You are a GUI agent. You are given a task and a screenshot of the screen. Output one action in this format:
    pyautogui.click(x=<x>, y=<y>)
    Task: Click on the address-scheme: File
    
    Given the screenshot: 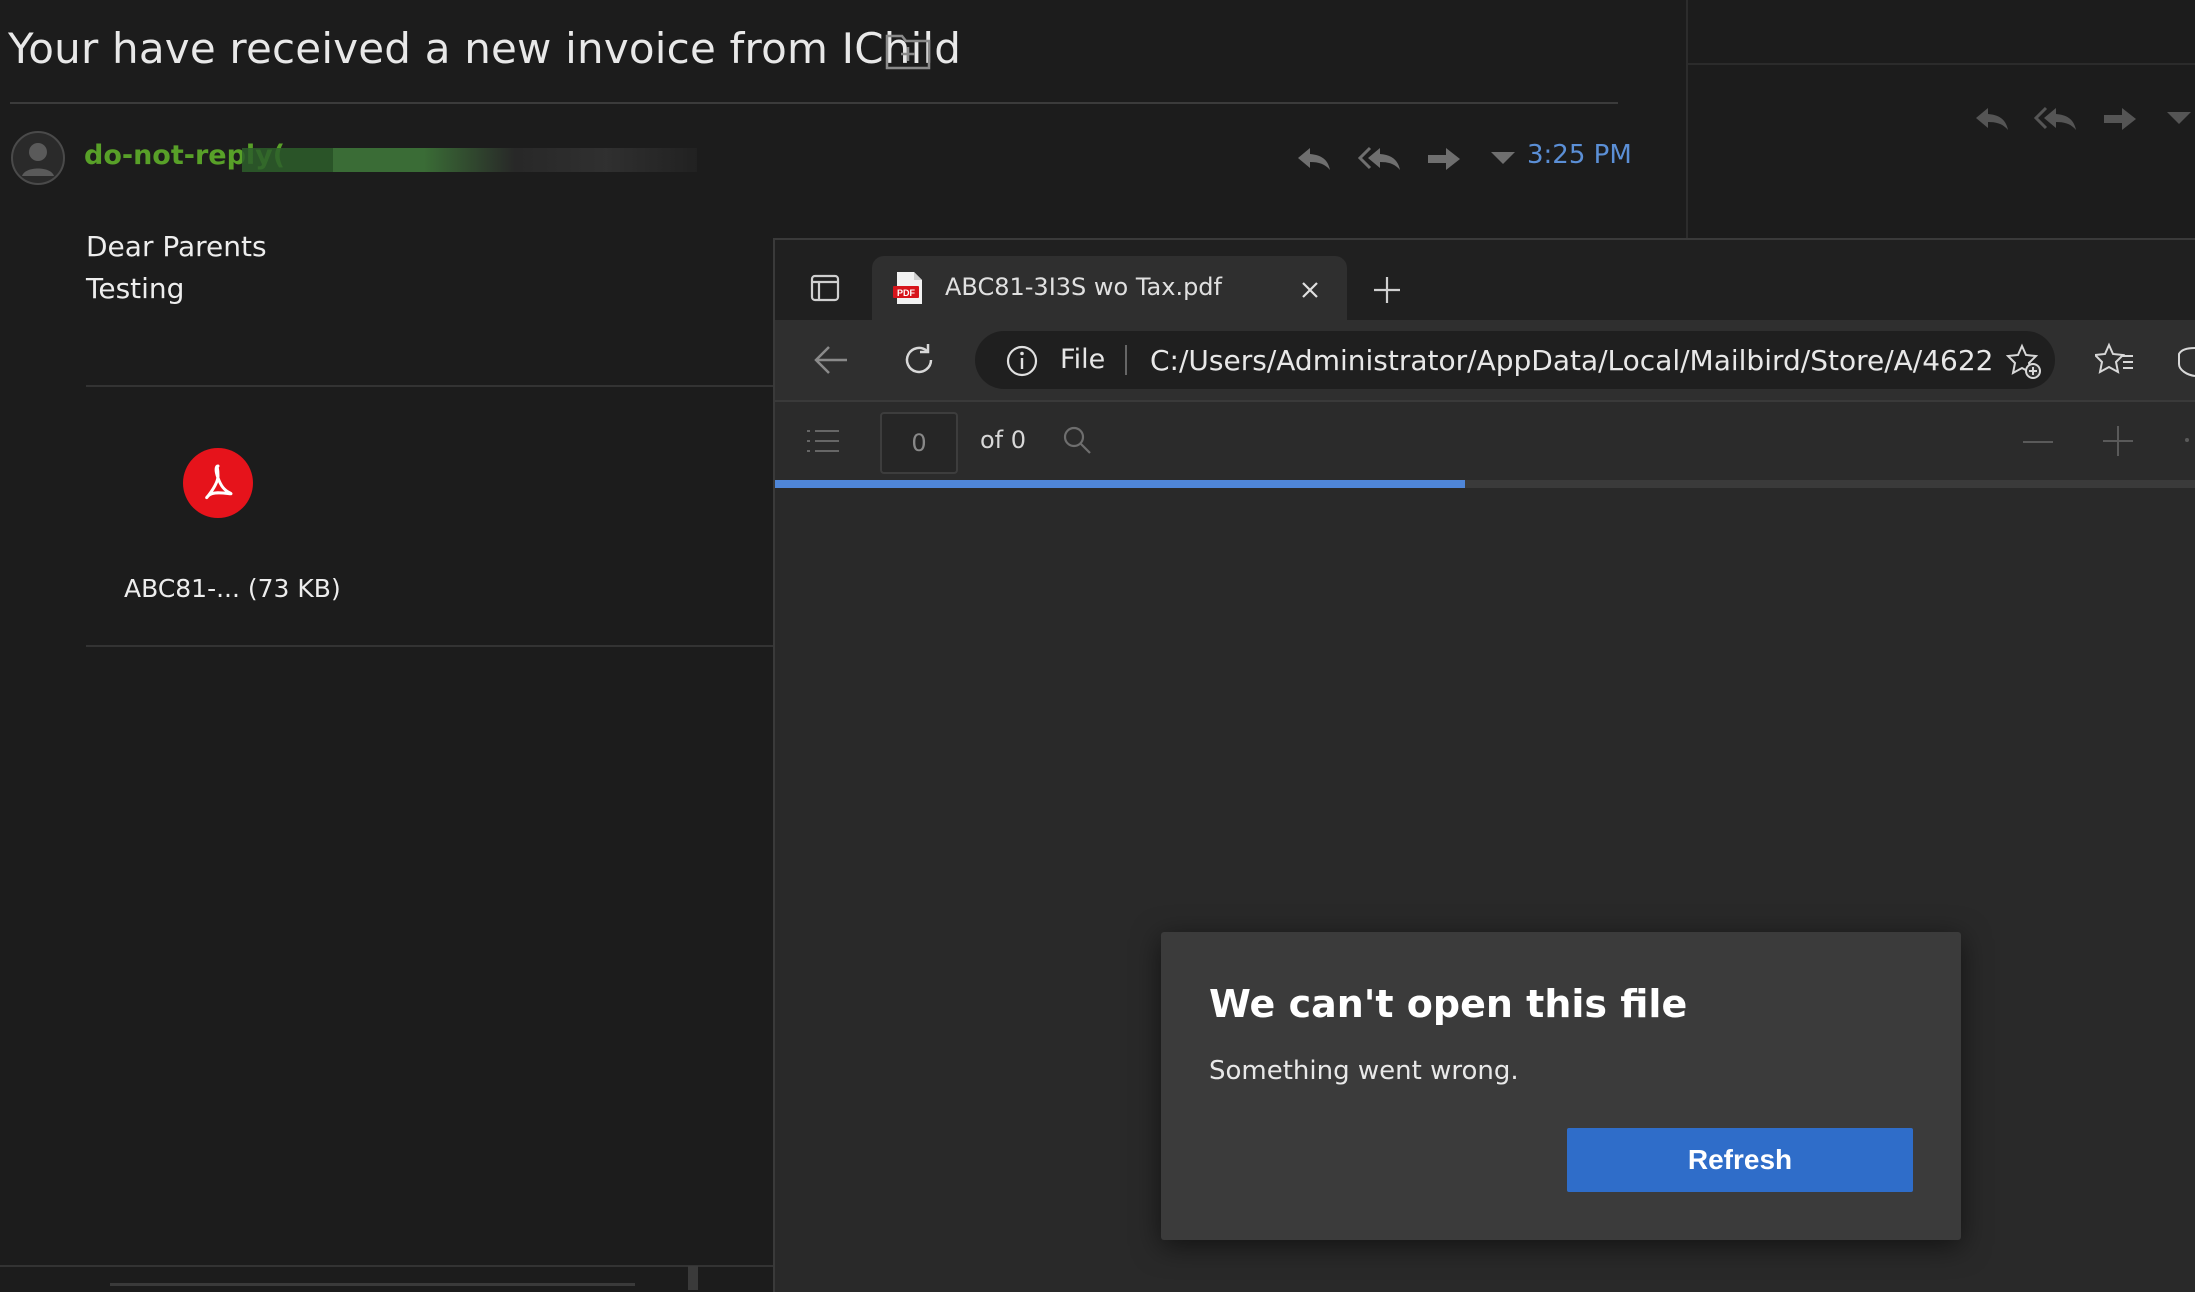 What is the action you would take?
    pyautogui.click(x=1083, y=359)
    